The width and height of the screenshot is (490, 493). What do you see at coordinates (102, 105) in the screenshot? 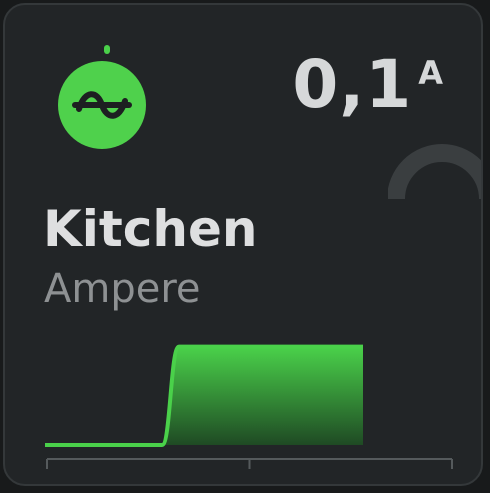
I see `sine-wave-icon` at bounding box center [102, 105].